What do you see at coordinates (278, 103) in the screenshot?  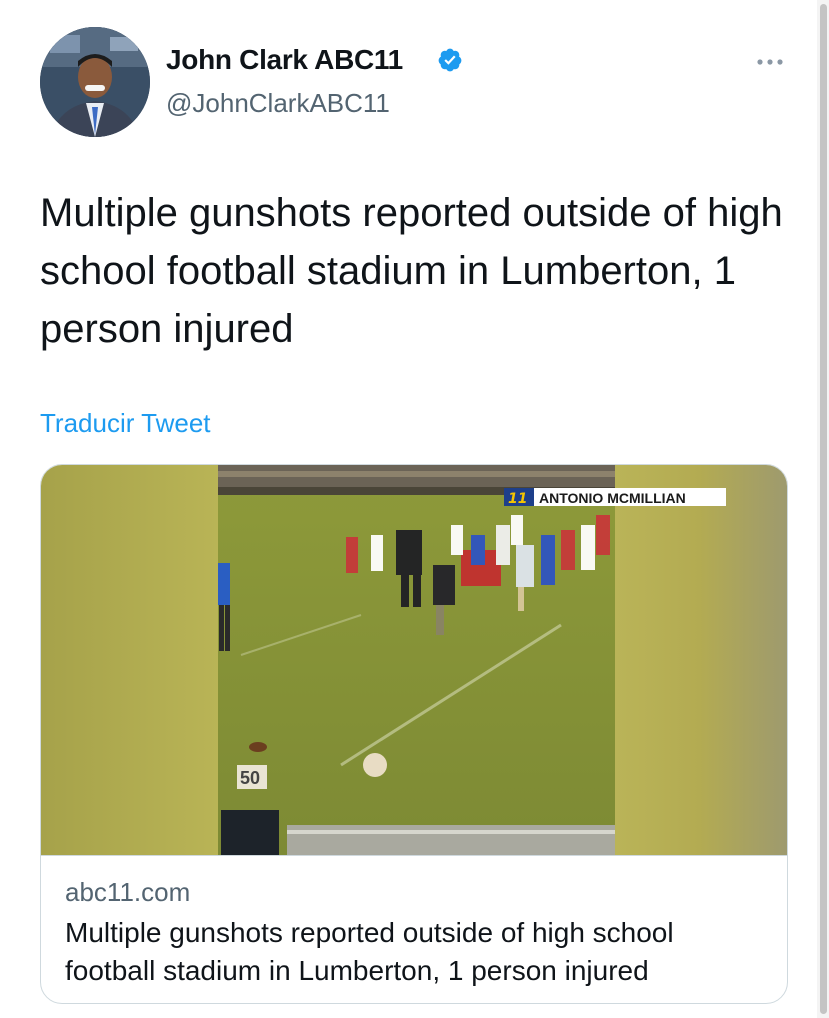 I see `author-handle: @JohnClarkABC11` at bounding box center [278, 103].